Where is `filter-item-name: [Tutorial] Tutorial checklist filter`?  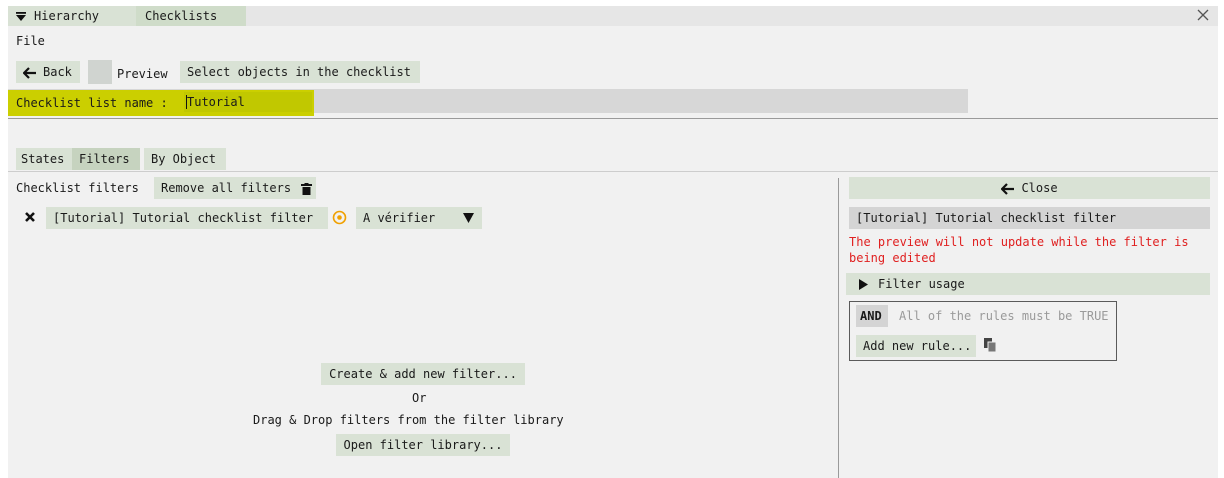
filter-item-name: [Tutorial] Tutorial checklist filter is located at coordinates (187, 218).